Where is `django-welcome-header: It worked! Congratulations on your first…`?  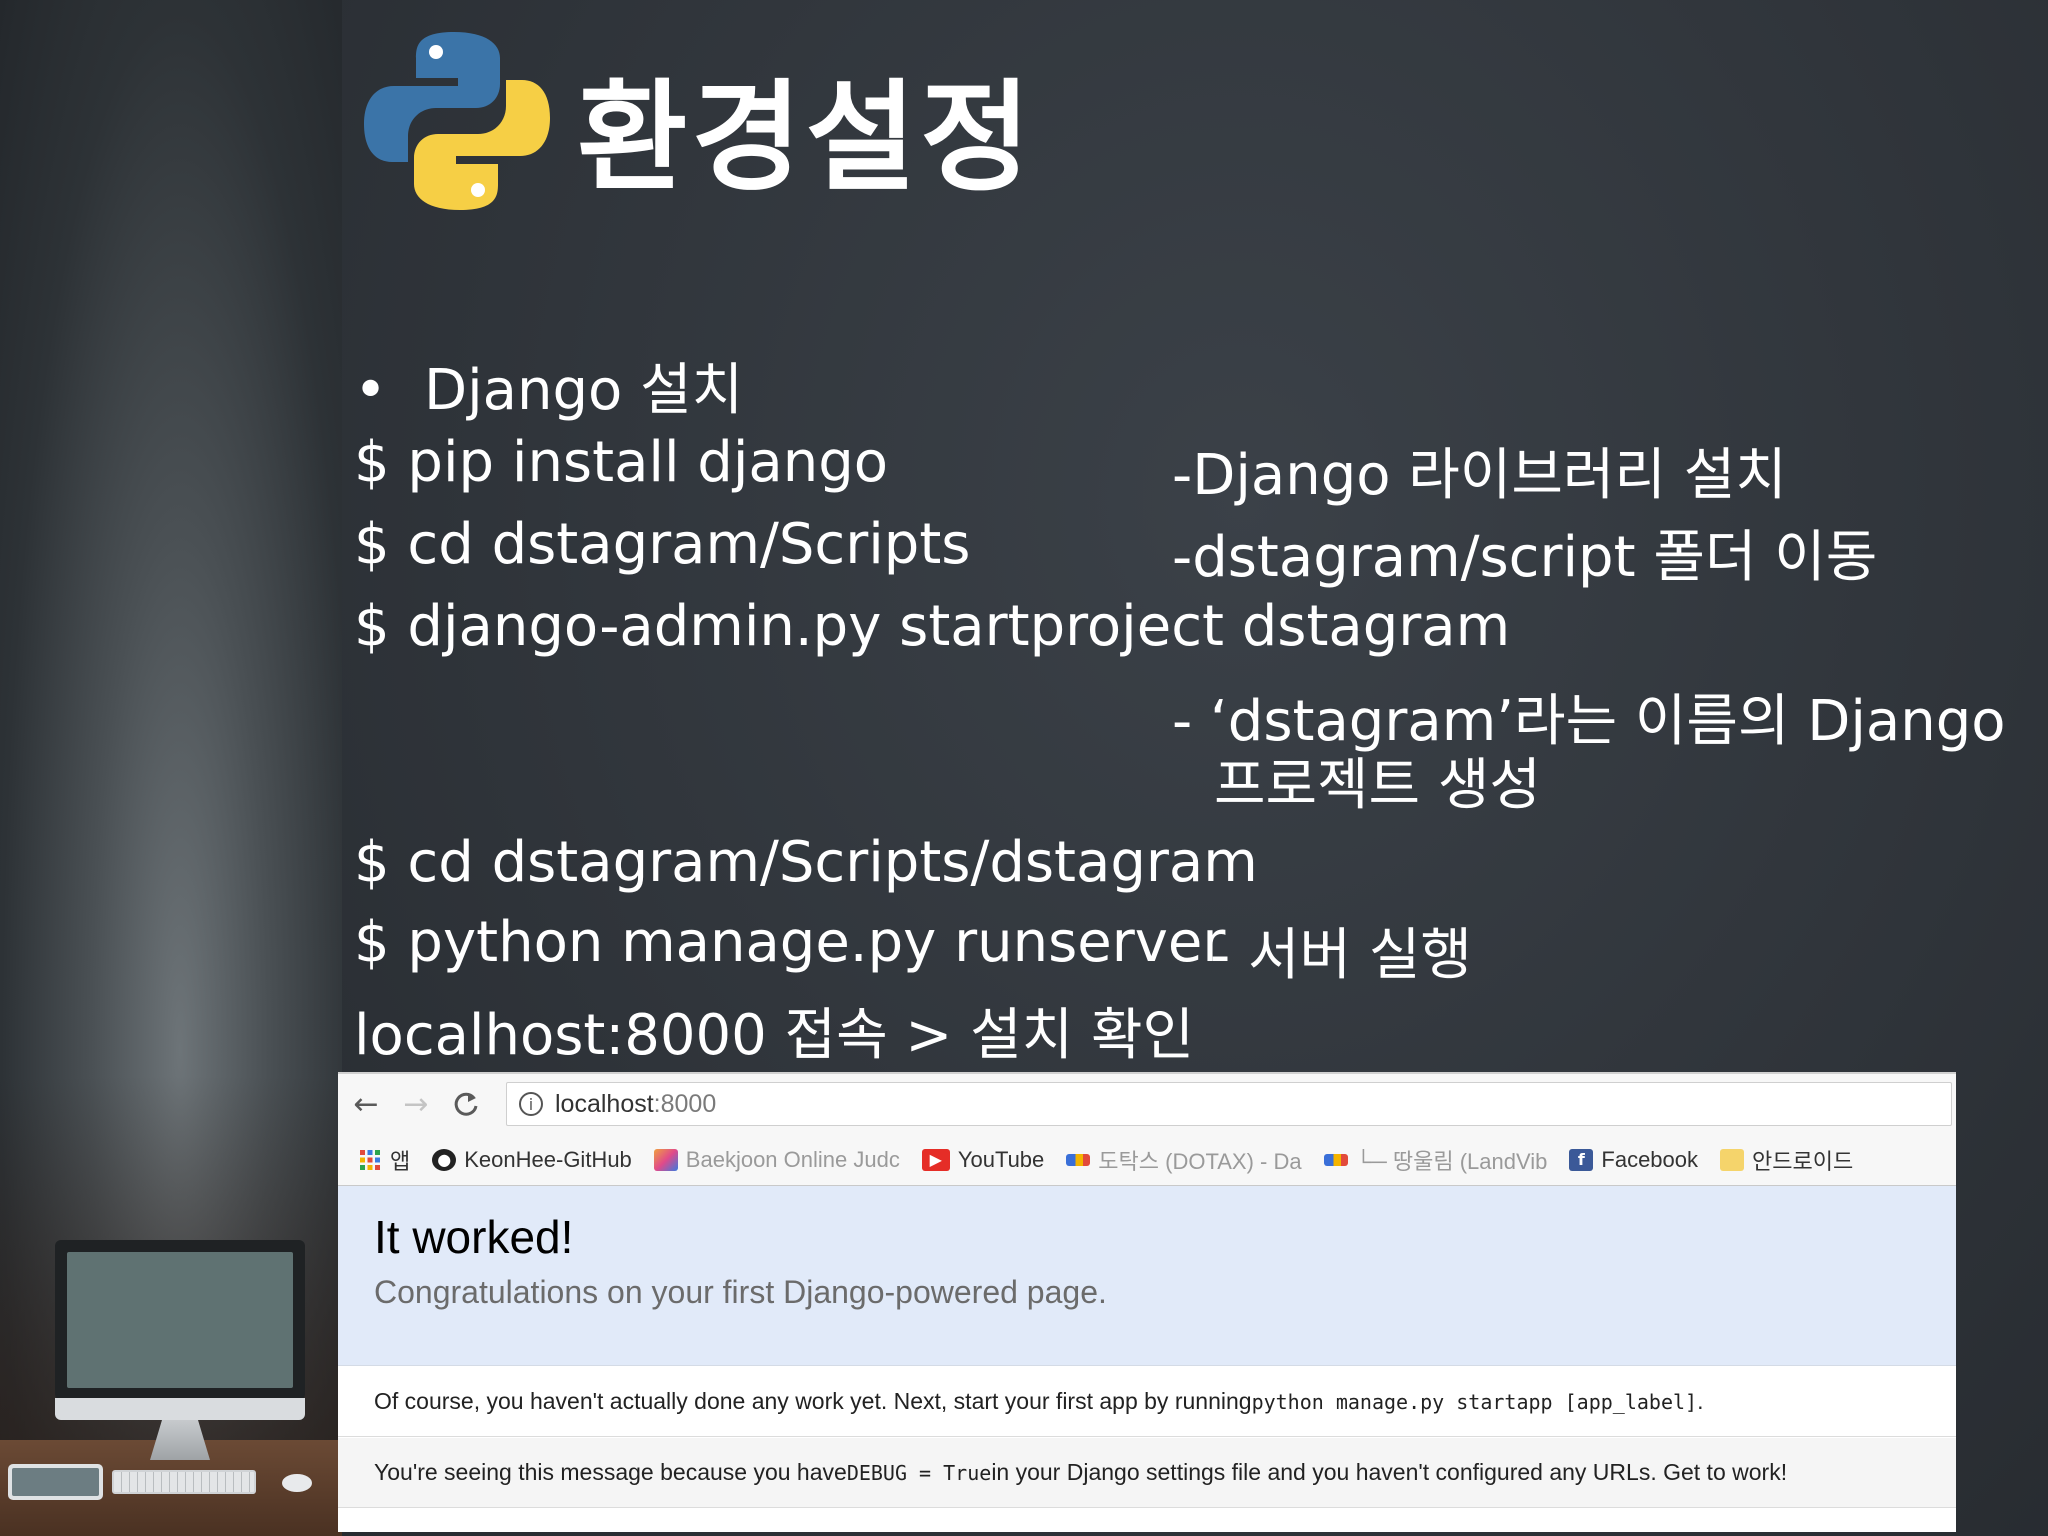 django-welcome-header: It worked! Congratulations on your first… is located at coordinates (1147, 1276).